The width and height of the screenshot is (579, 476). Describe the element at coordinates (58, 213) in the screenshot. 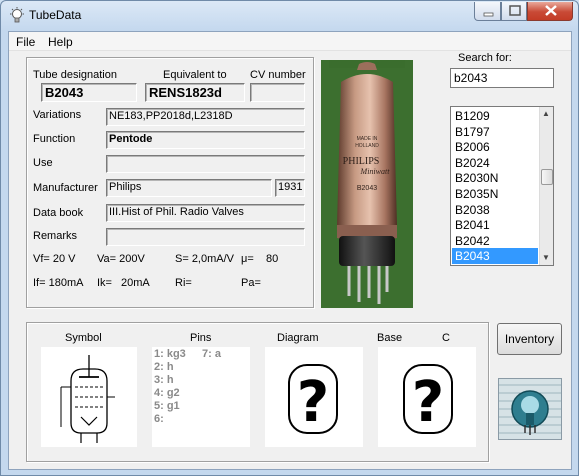

I see `data-book-label: Data book` at that location.